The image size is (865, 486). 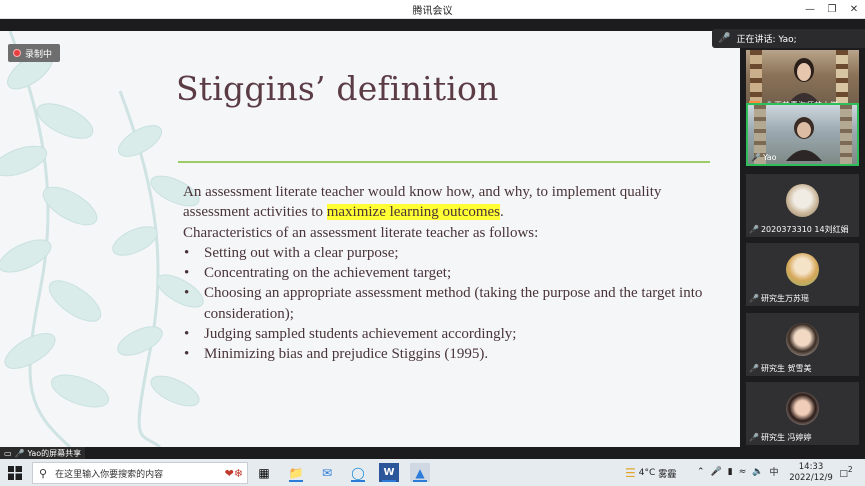 I want to click on participant-name: 研究生万苏瑶, so click(x=784, y=298).